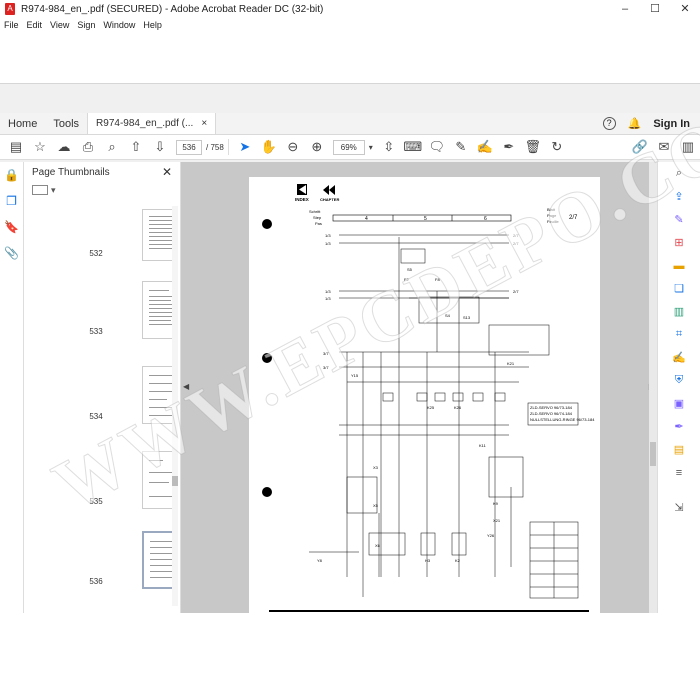 Image resolution: width=700 pixels, height=700 pixels. Describe the element at coordinates (16, 147) in the screenshot. I see `create-pdf-icon: ▤` at that location.